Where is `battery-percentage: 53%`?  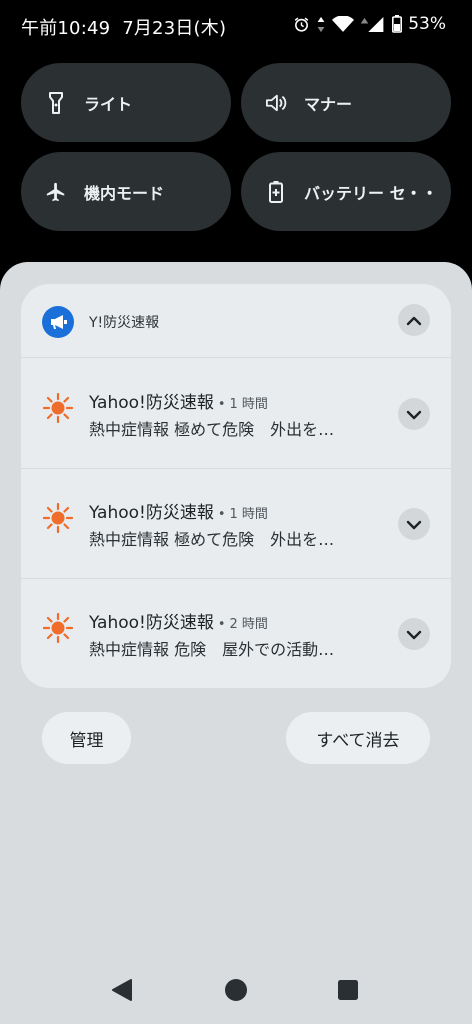 battery-percentage: 53% is located at coordinates (427, 24).